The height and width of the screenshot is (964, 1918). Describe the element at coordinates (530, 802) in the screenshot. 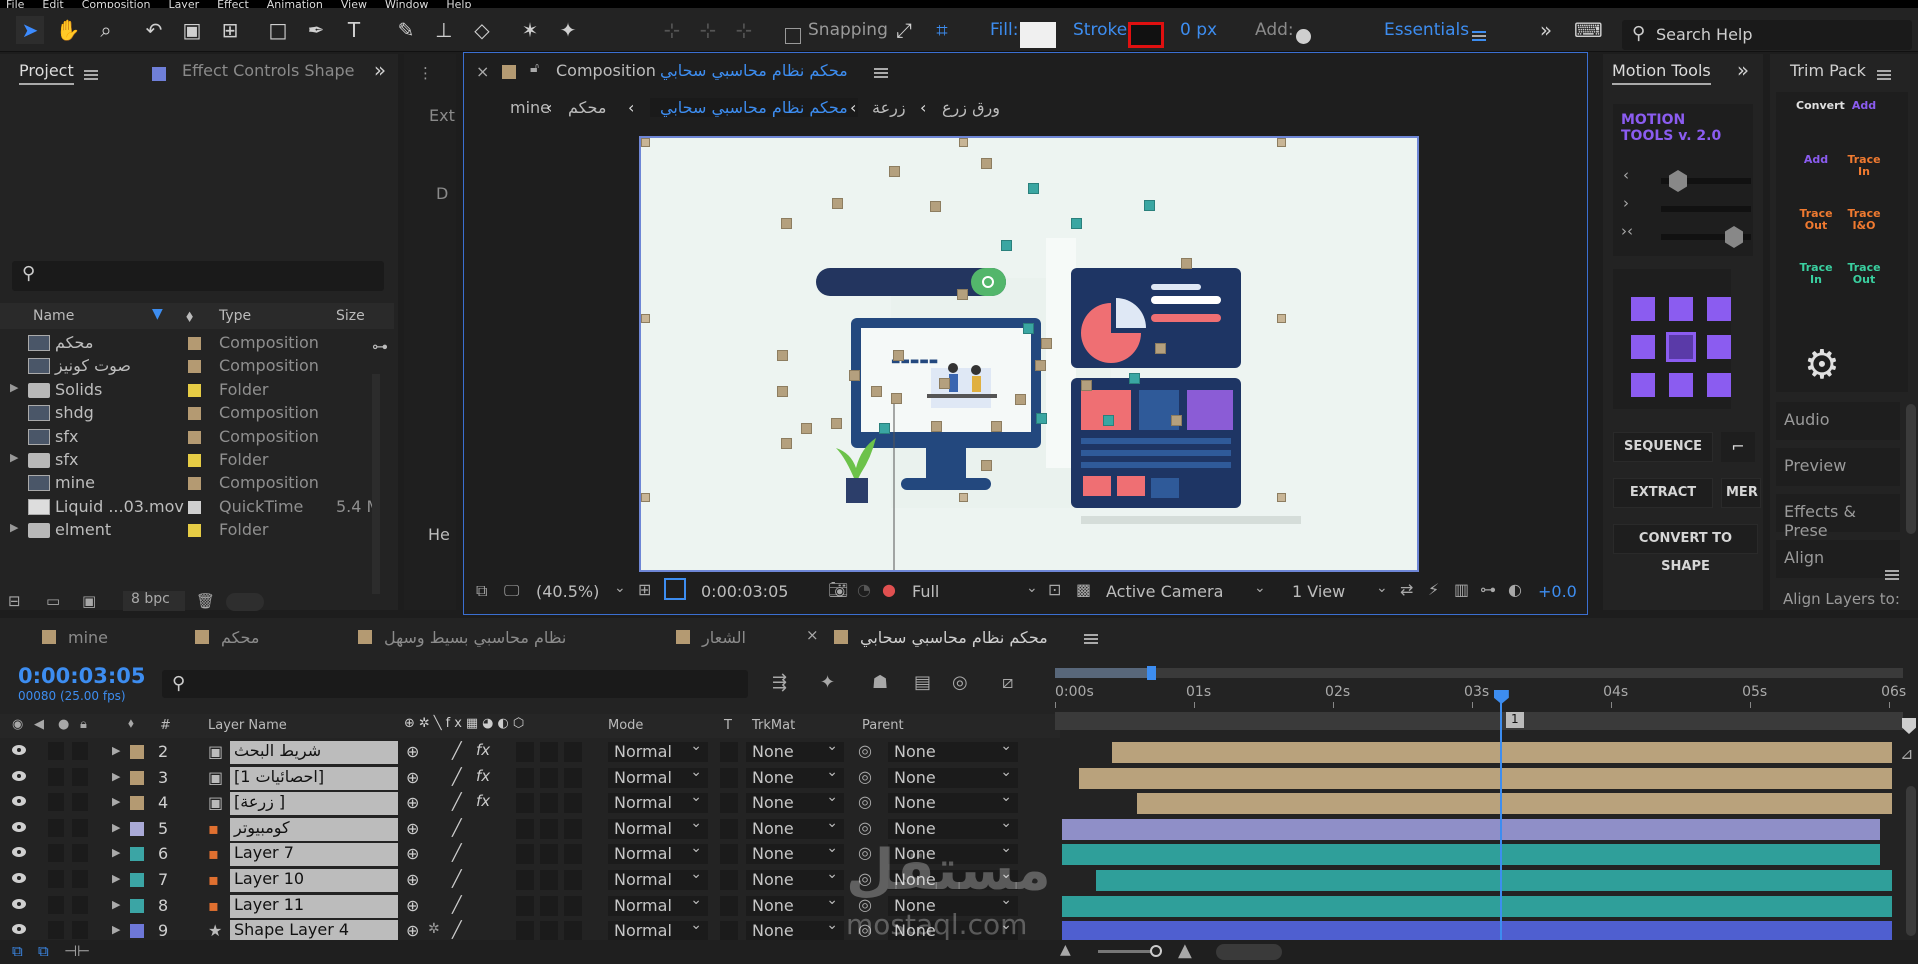

I see `timeline-layer-row: ▶ 4 ▣ [زرعة ] ⊕ ╱ fx Normal None ◎ None` at that location.